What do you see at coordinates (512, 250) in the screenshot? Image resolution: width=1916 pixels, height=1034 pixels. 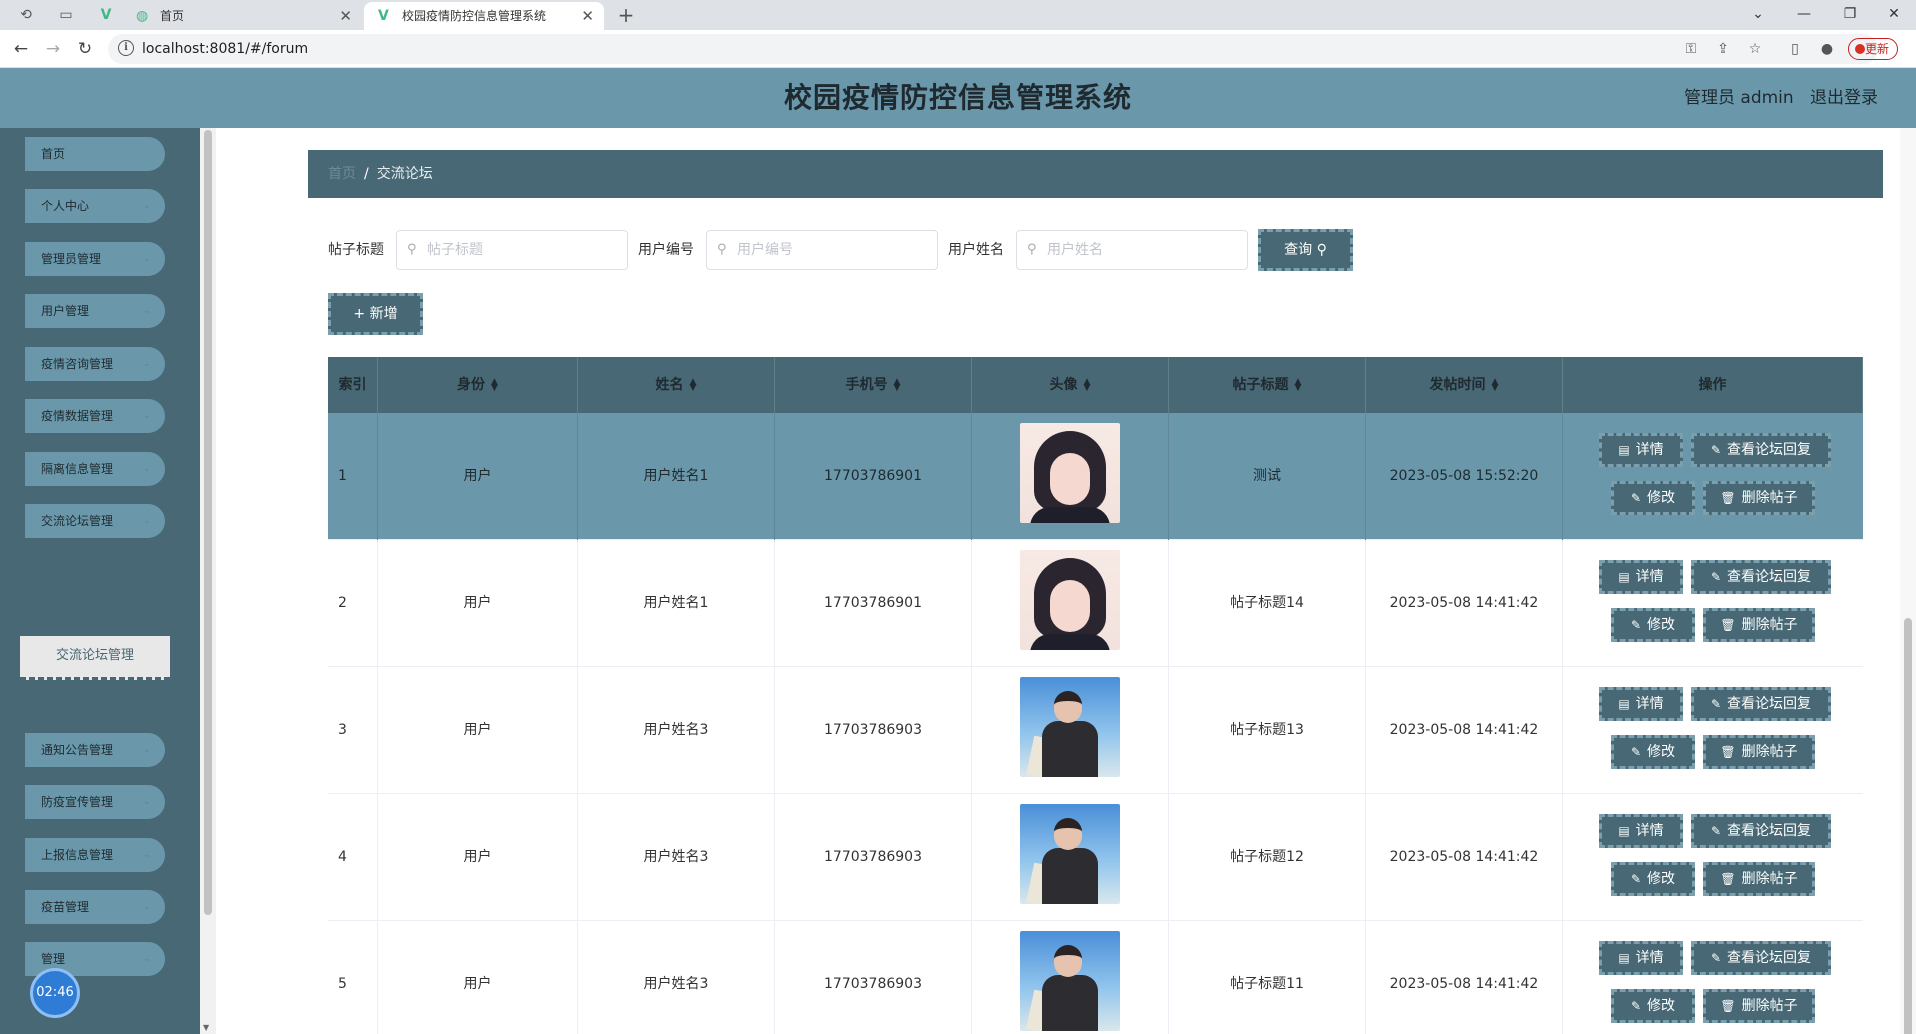 I see `post-title-input: ⚲ 帖子标题` at bounding box center [512, 250].